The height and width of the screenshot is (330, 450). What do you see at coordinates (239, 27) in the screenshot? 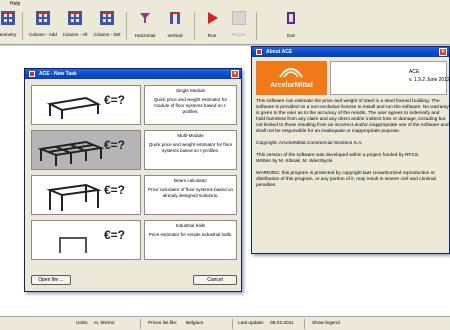
I see `report-button: Report` at bounding box center [239, 27].